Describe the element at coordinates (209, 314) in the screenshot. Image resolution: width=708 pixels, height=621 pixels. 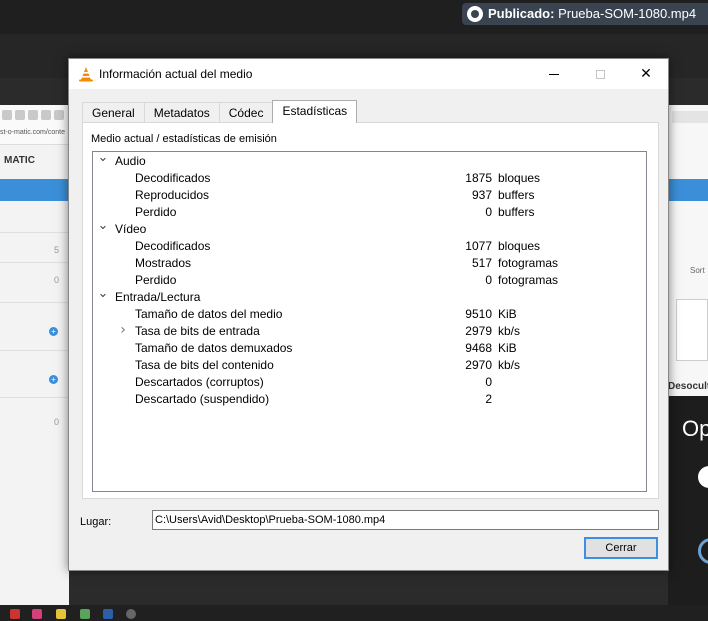
I see `tree-label: Tamaño de datos del medio` at that location.